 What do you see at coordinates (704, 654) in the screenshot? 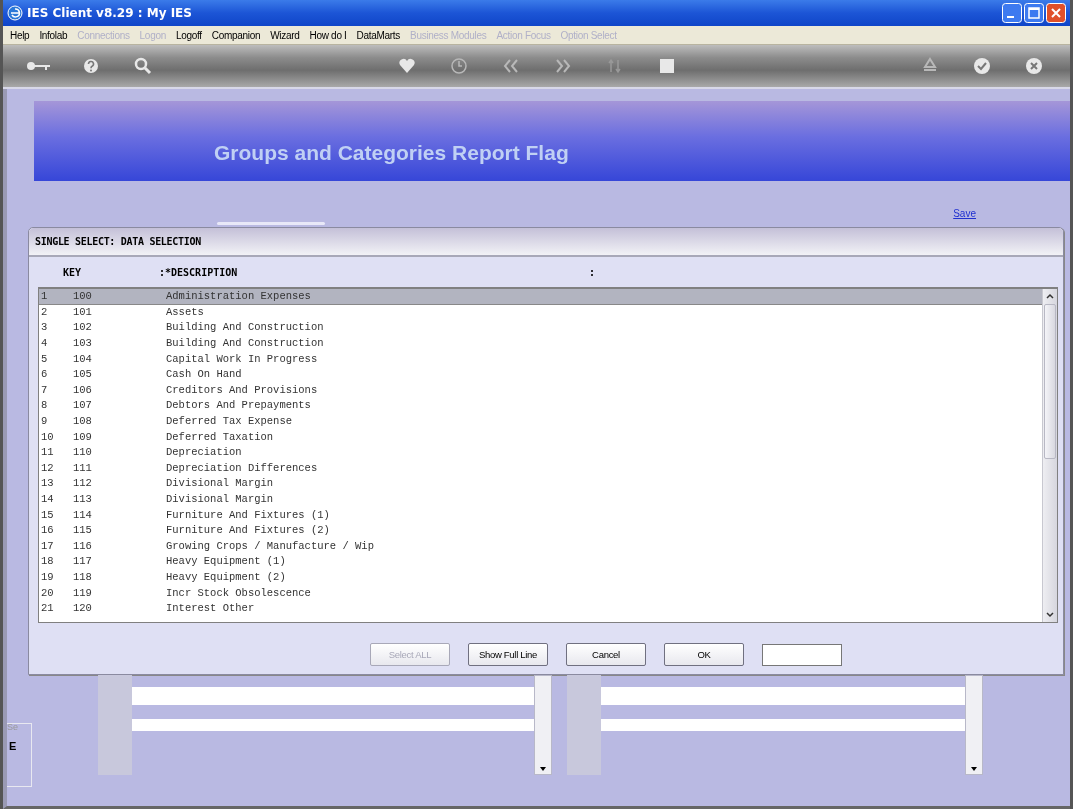
I see `dialog-button: OK` at bounding box center [704, 654].